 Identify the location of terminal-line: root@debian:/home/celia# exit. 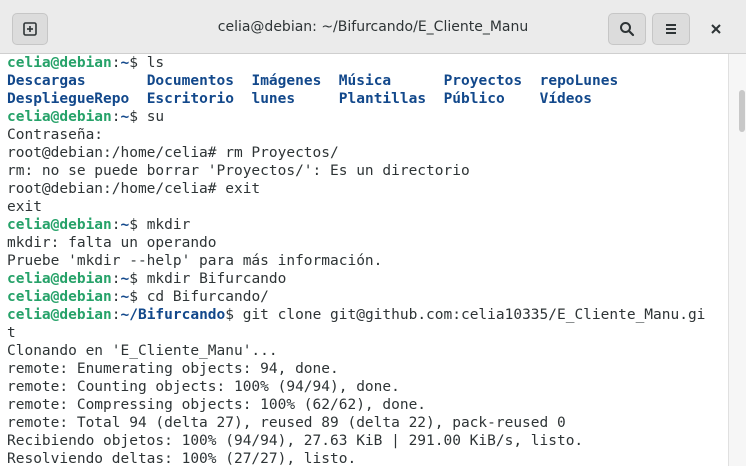
(364, 189).